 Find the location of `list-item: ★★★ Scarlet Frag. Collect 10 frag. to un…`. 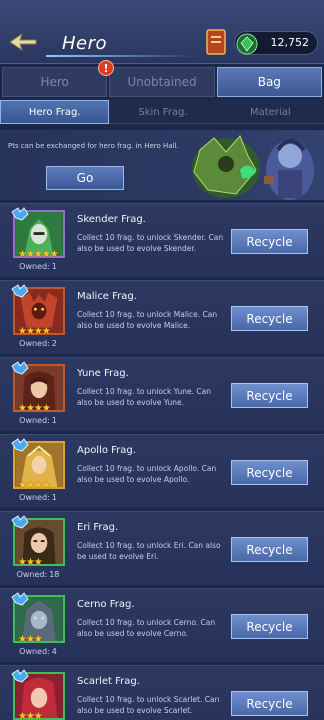

list-item: ★★★ Scarlet Frag. Collect 10 frag. to un… is located at coordinates (162, 692).